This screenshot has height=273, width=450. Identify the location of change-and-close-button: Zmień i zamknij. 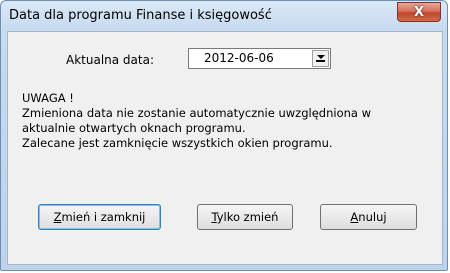
(99, 217).